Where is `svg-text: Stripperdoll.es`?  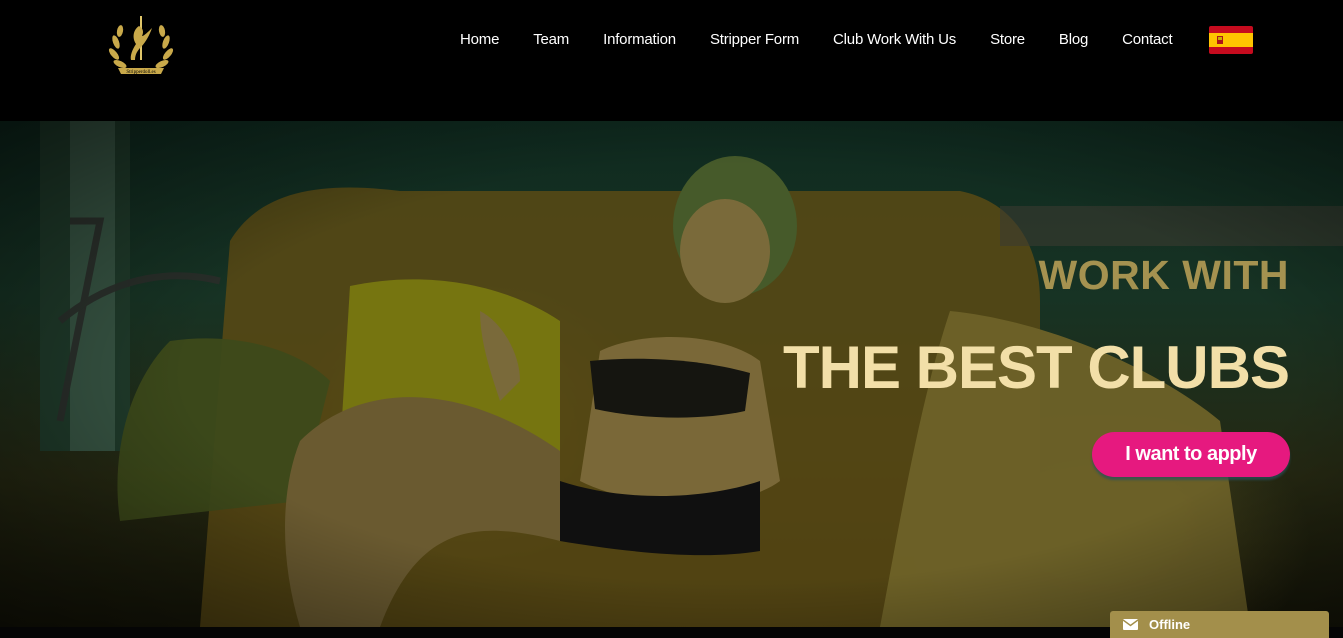 svg-text: Stripperdoll.es is located at coordinates (140, 72).